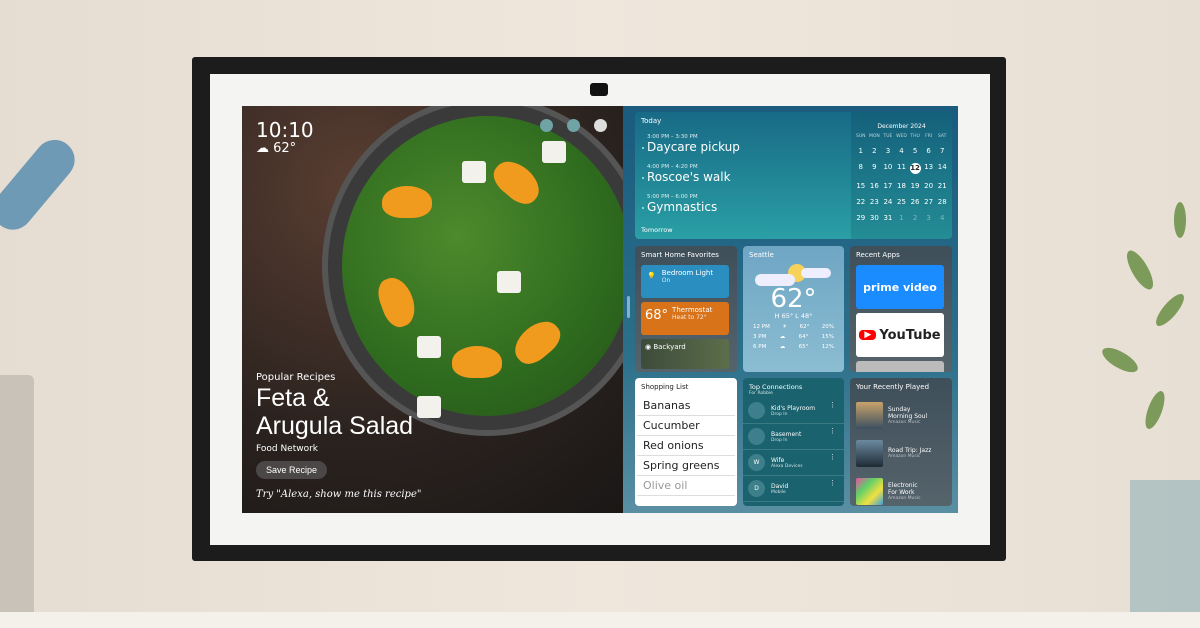  What do you see at coordinates (900, 335) in the screenshot?
I see `youtube-app: ▶ YouTube` at bounding box center [900, 335].